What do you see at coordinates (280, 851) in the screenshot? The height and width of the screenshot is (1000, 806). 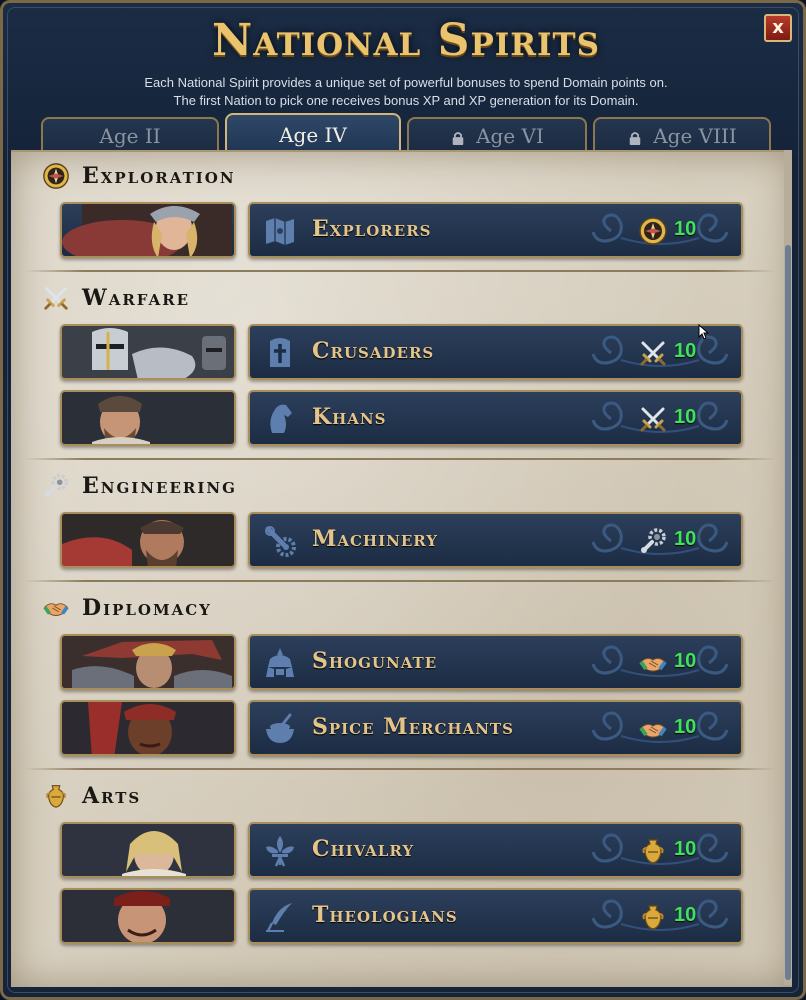 I see `fleur-de-lis-icon` at bounding box center [280, 851].